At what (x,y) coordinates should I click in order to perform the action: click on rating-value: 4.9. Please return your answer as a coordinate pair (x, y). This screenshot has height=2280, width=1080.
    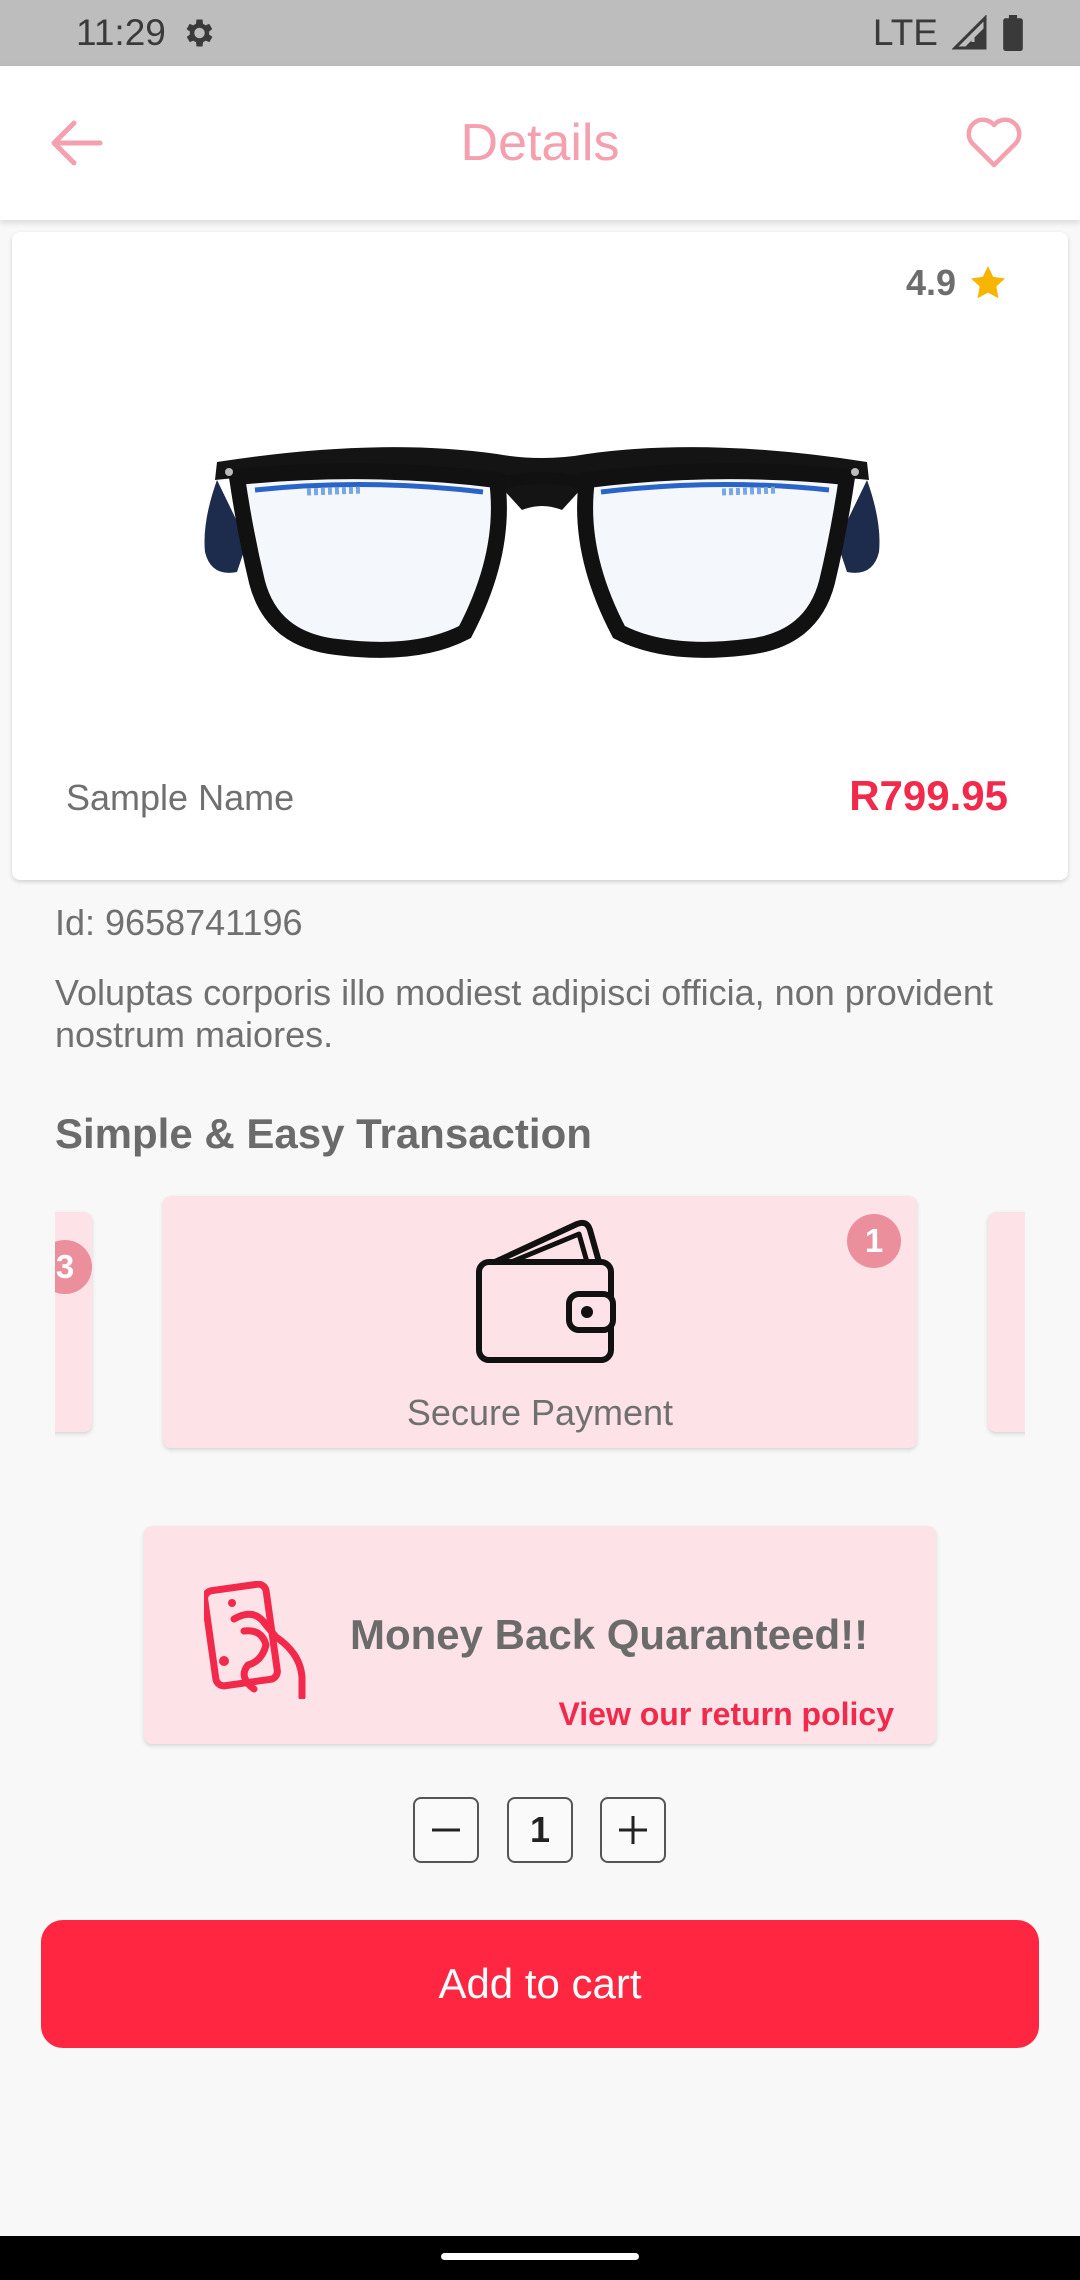
    Looking at the image, I should click on (930, 282).